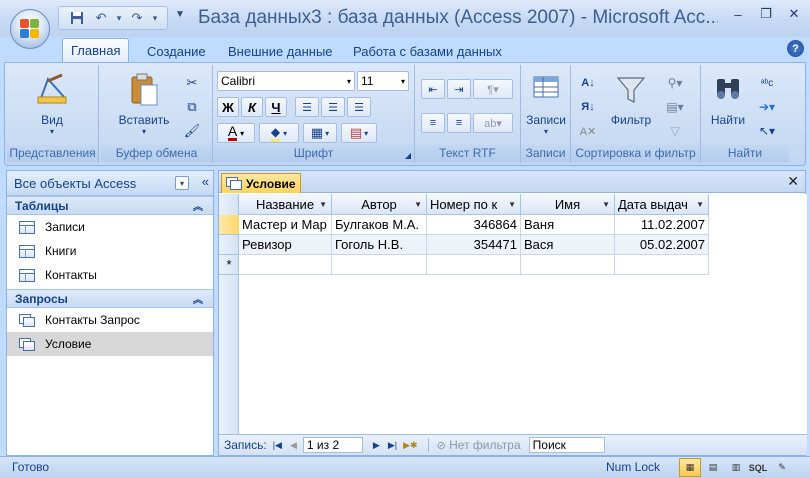 This screenshot has width=810, height=478. Describe the element at coordinates (277, 445) in the screenshot. I see `first-record-icon: |◀` at that location.